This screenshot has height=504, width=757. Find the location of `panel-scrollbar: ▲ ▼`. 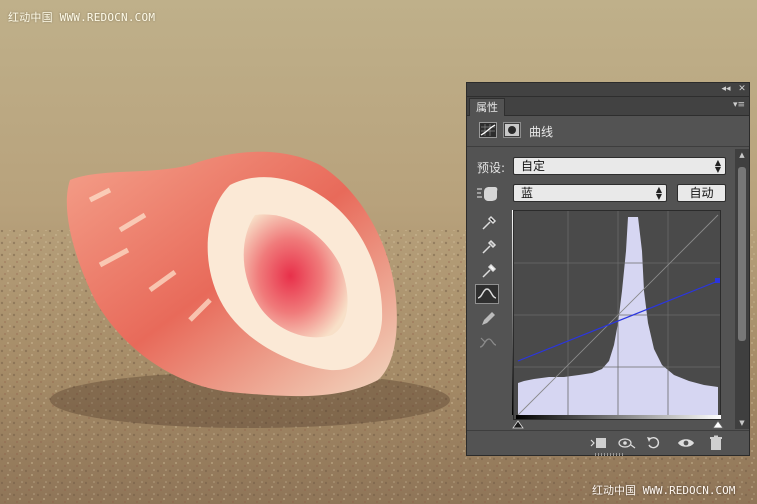

panel-scrollbar: ▲ ▼ is located at coordinates (742, 289).